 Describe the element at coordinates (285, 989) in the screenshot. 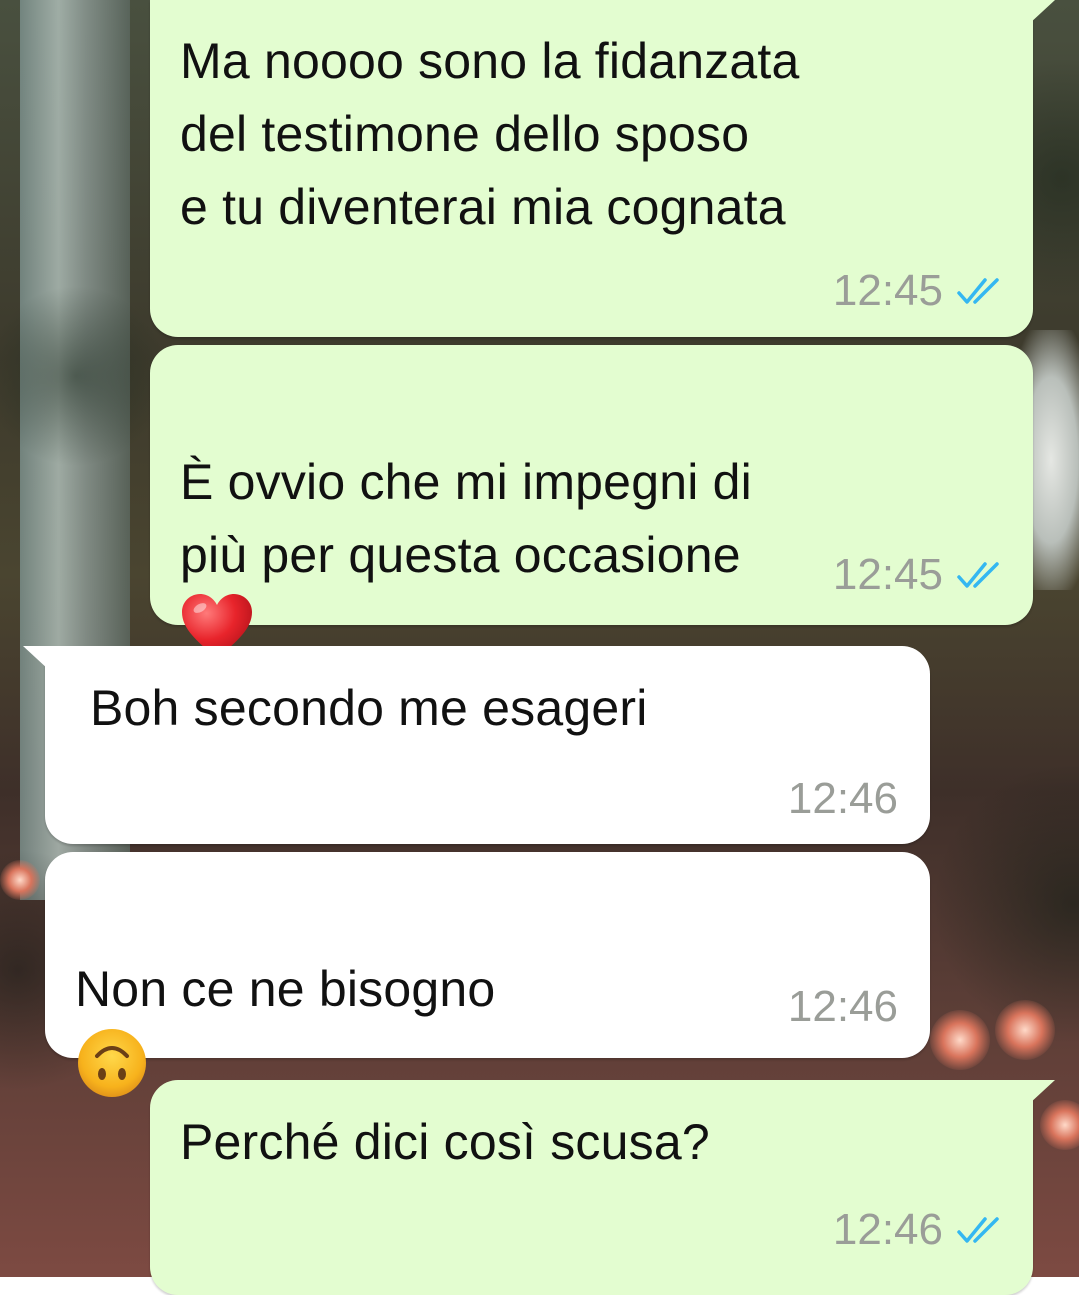

I see `message-text-content: Non ce ne bisogno` at that location.